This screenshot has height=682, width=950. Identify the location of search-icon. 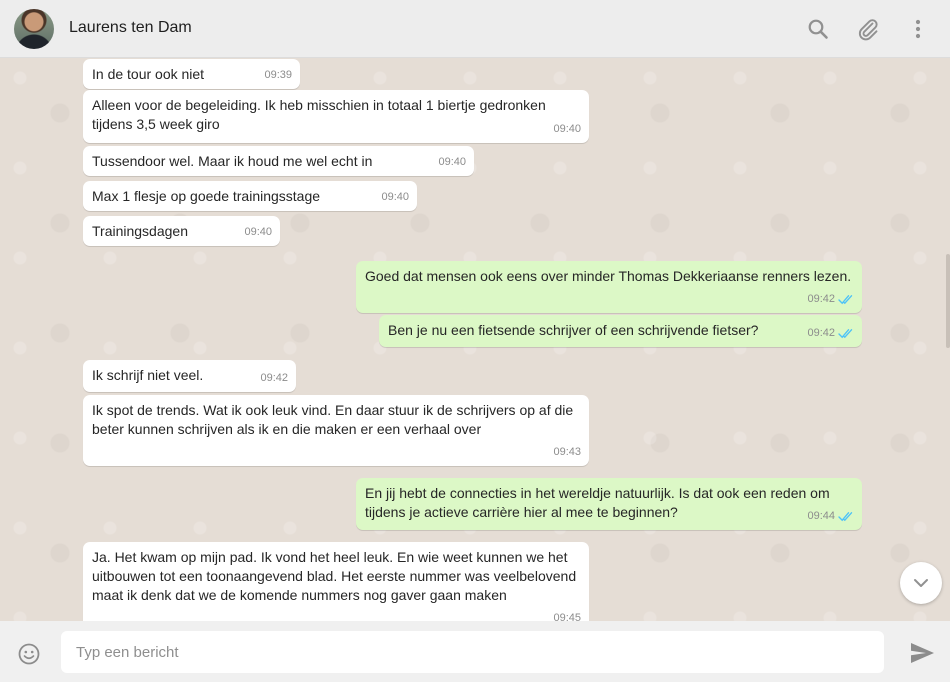
(818, 29).